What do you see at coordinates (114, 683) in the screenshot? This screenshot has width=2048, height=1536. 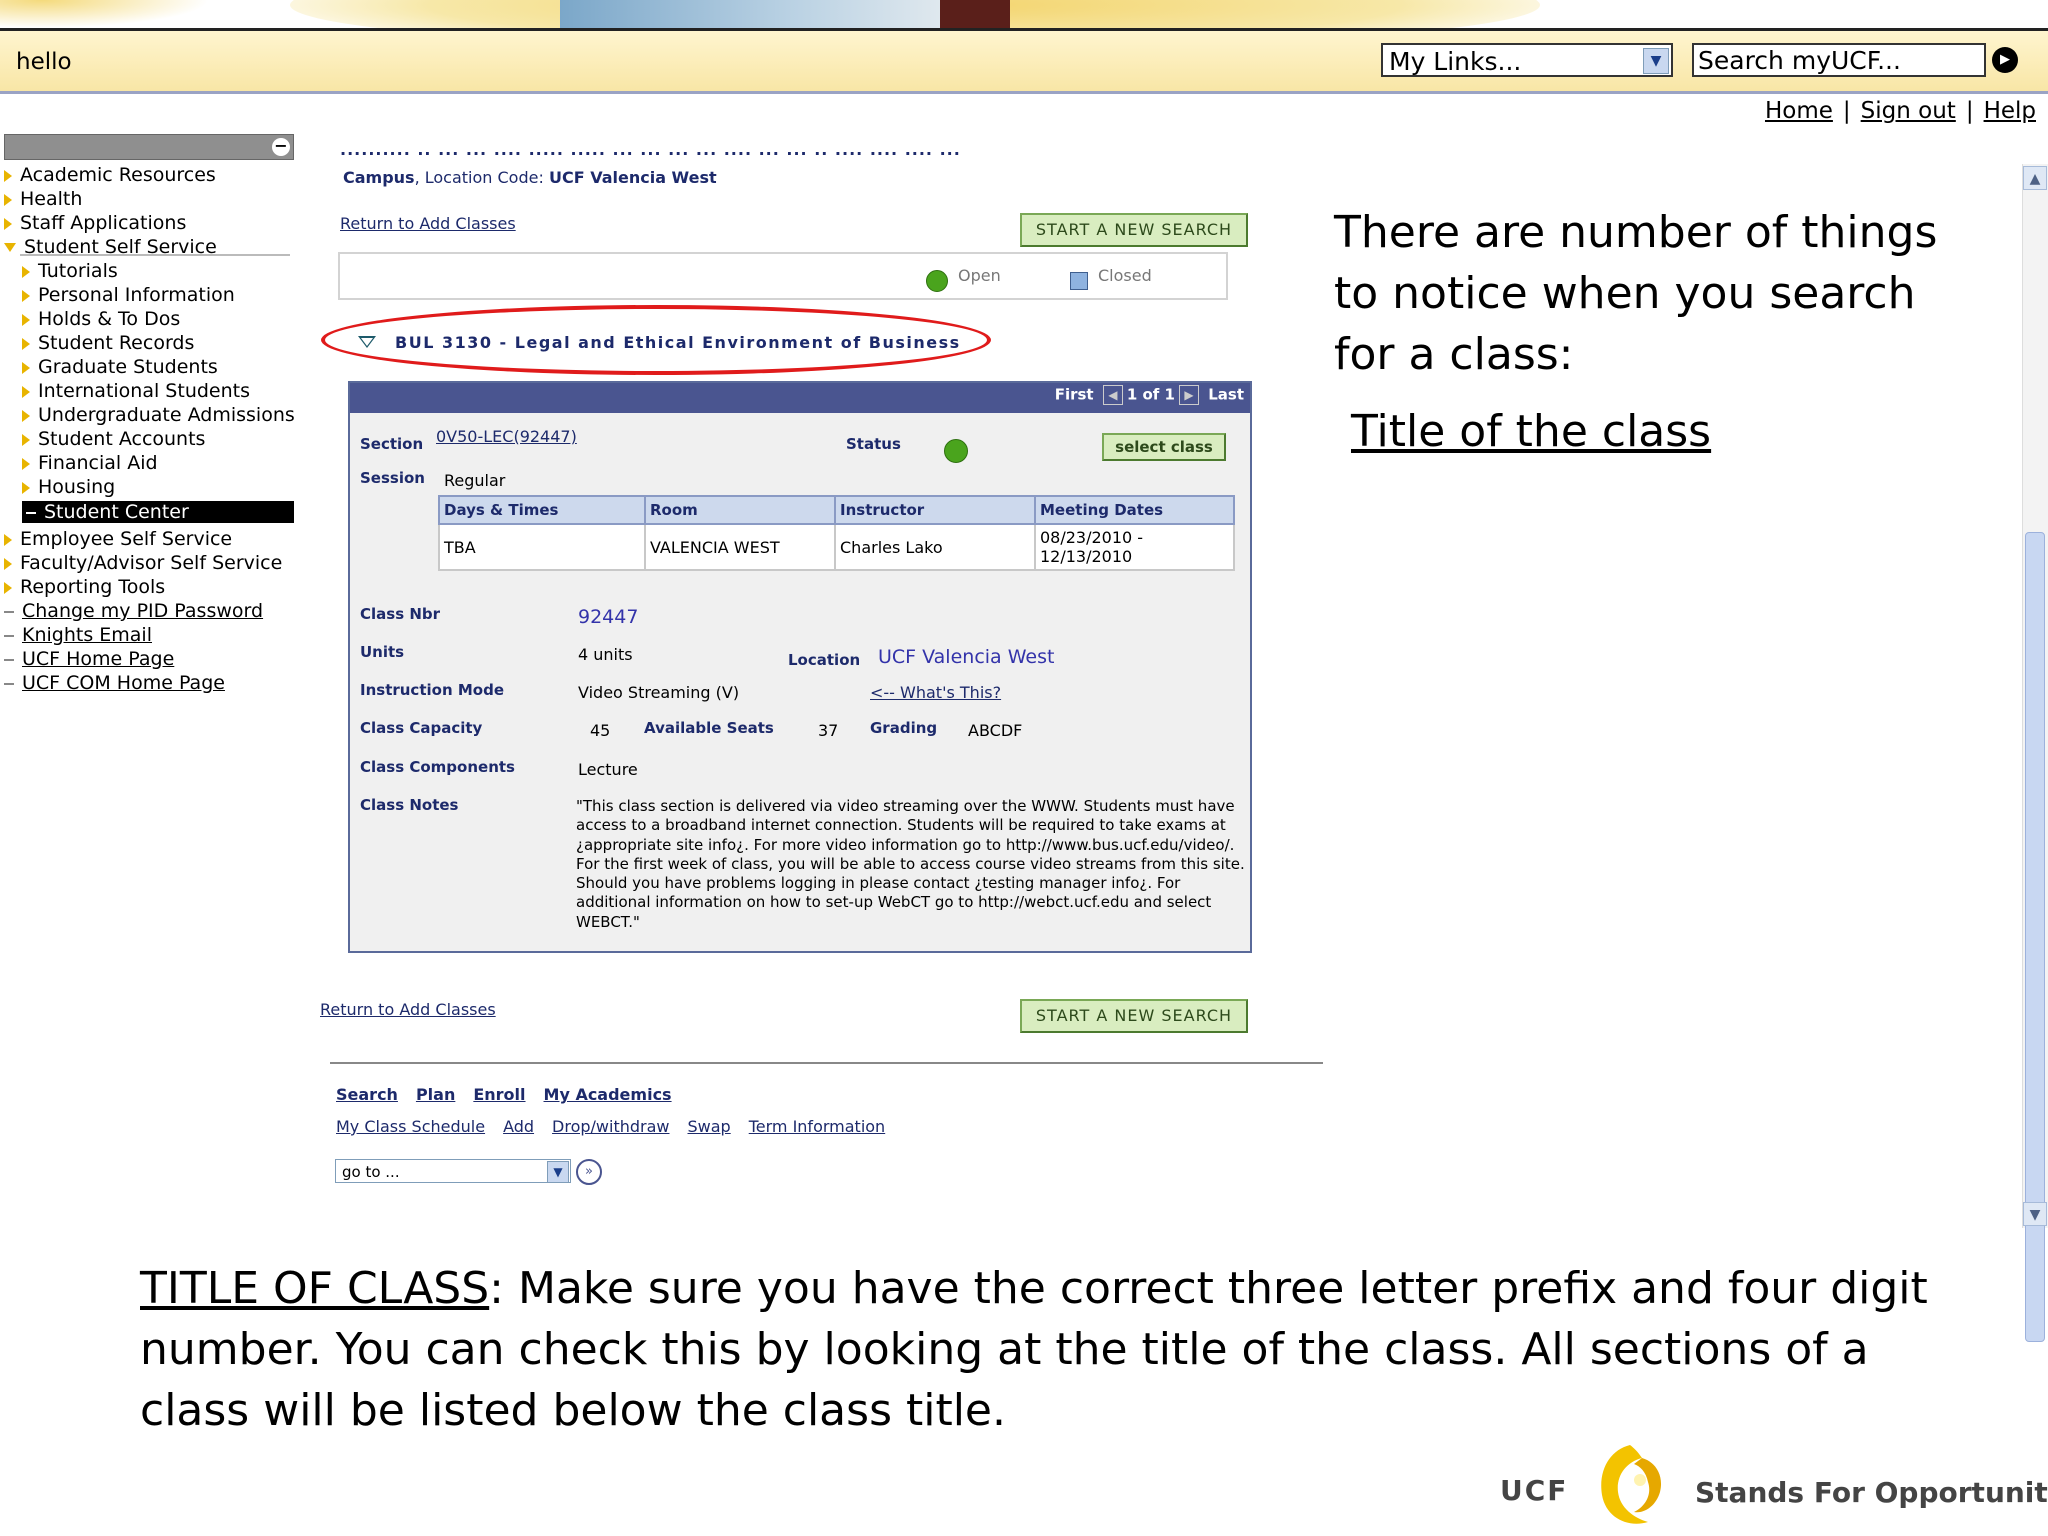 I see `sidebar-item: UCF COM Home Page` at bounding box center [114, 683].